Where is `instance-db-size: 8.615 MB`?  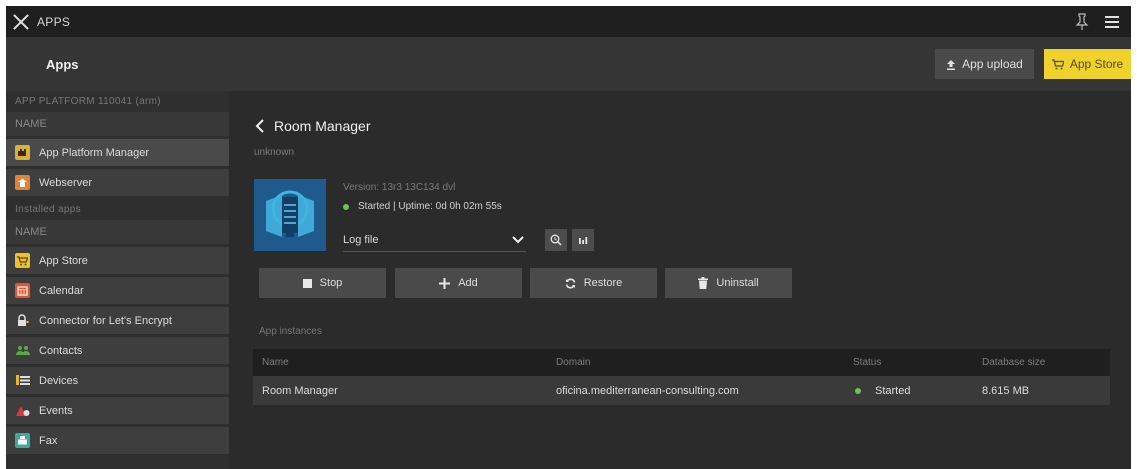 instance-db-size: 8.615 MB is located at coordinates (1006, 390).